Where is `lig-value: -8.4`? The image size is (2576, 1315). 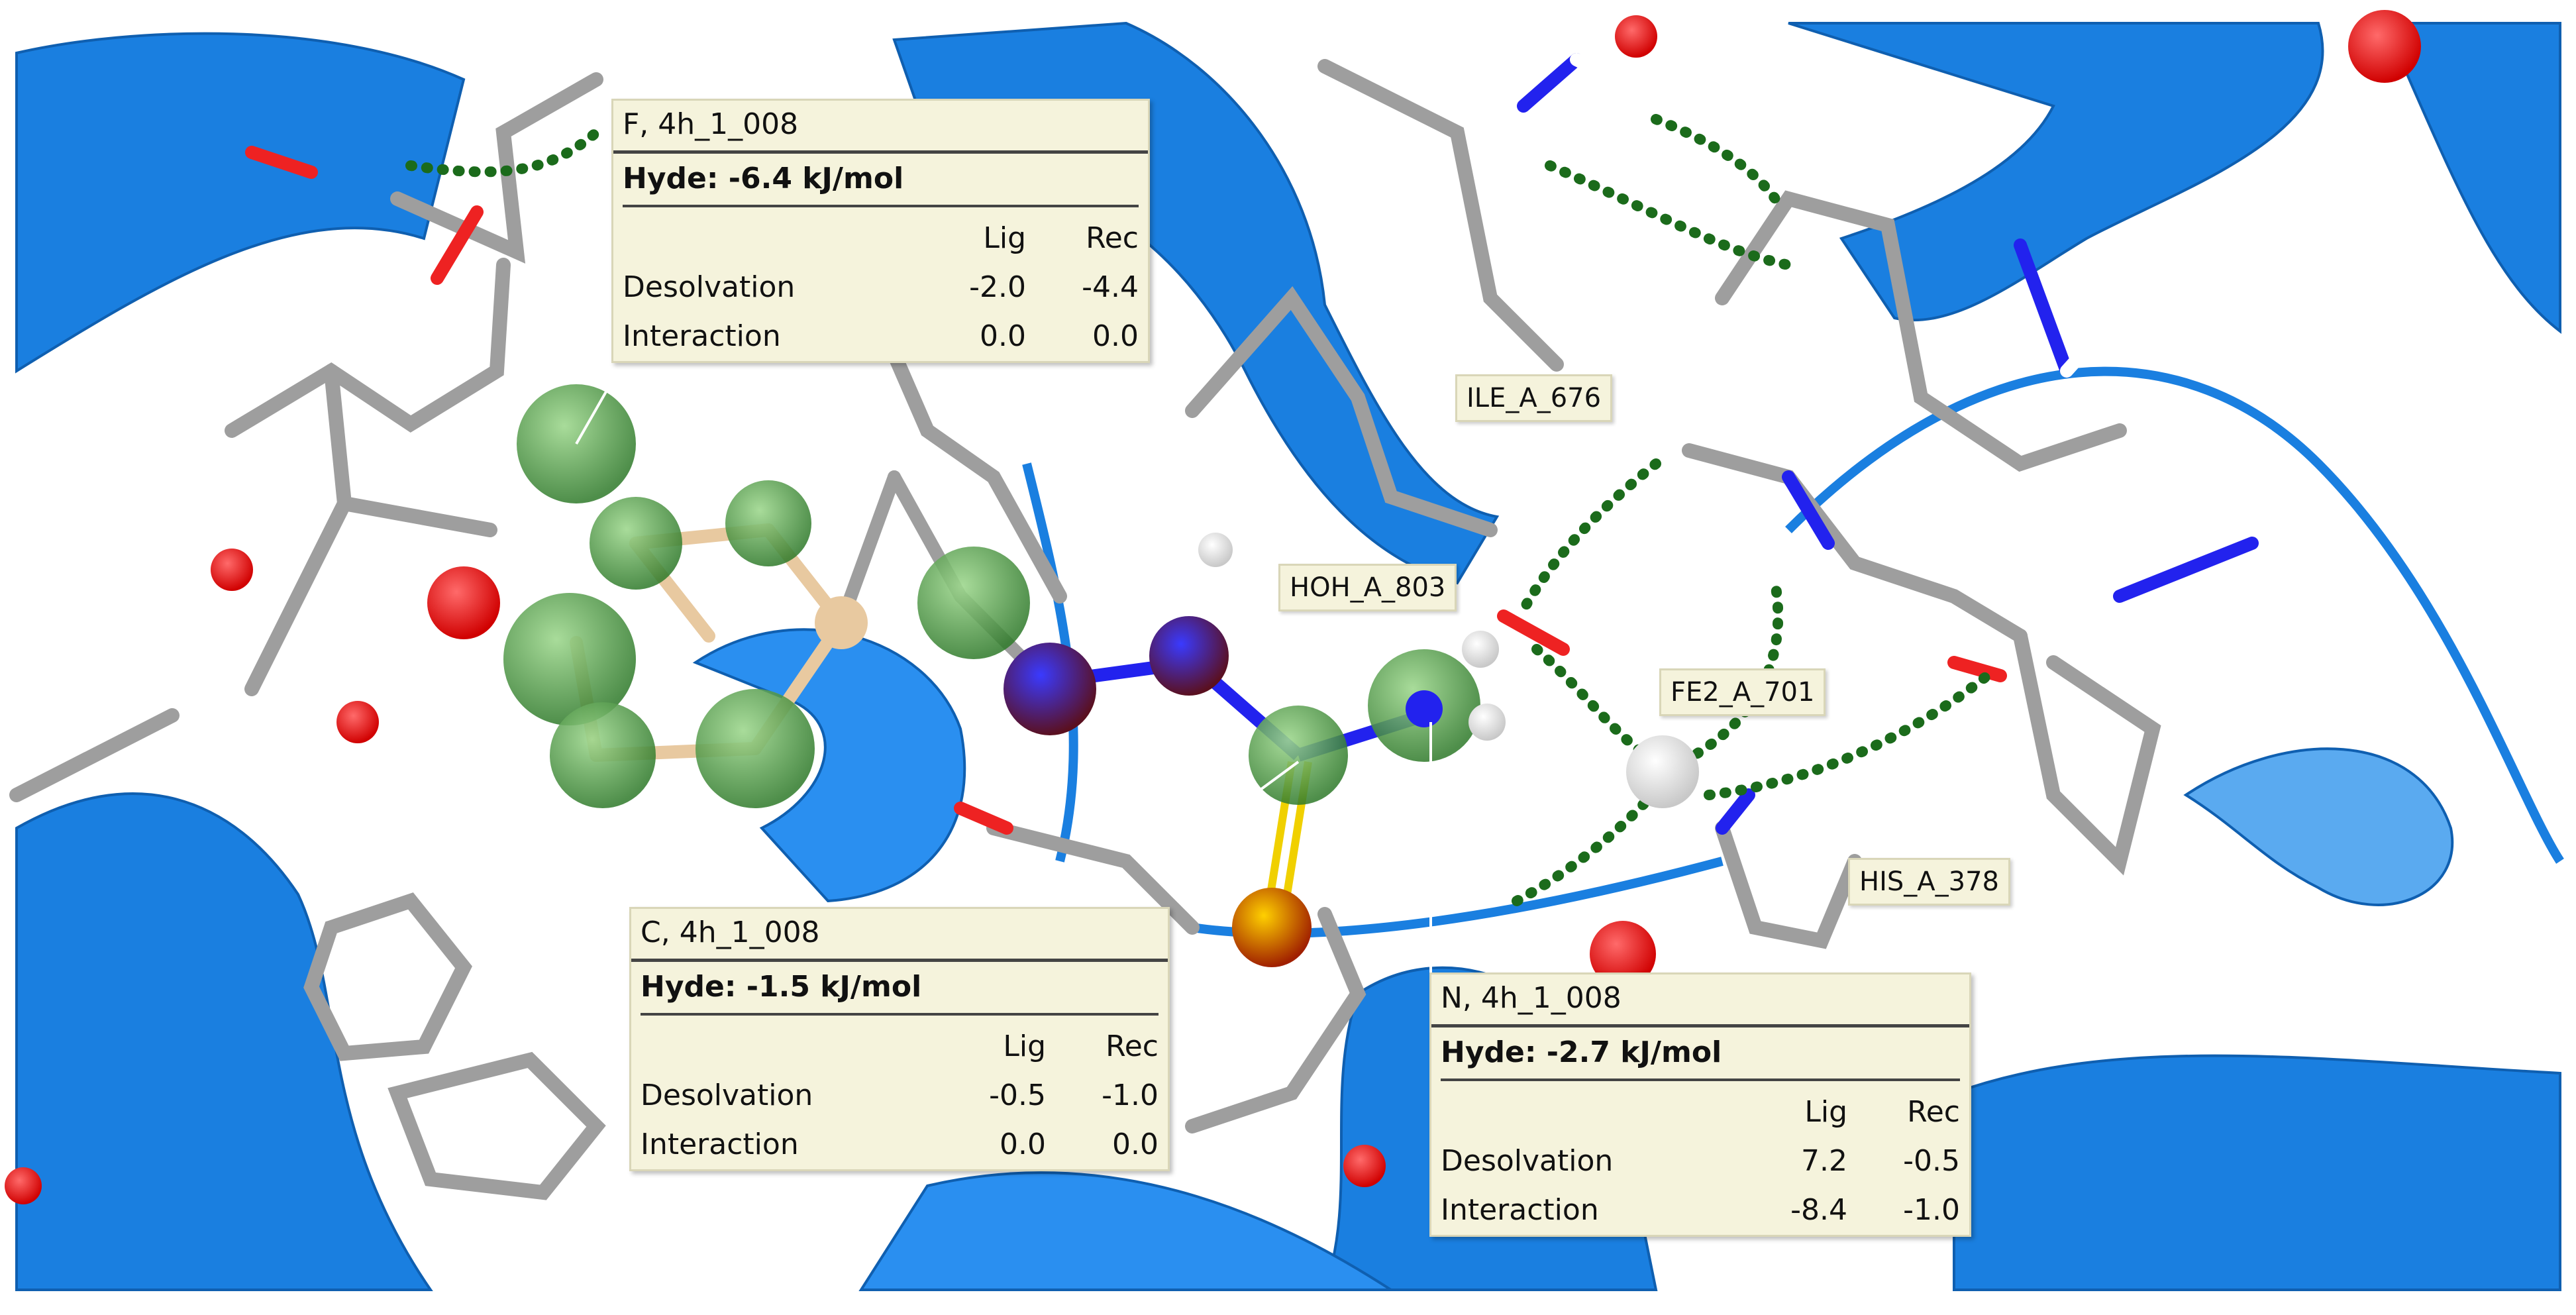
lig-value: -8.4 is located at coordinates (1818, 1210).